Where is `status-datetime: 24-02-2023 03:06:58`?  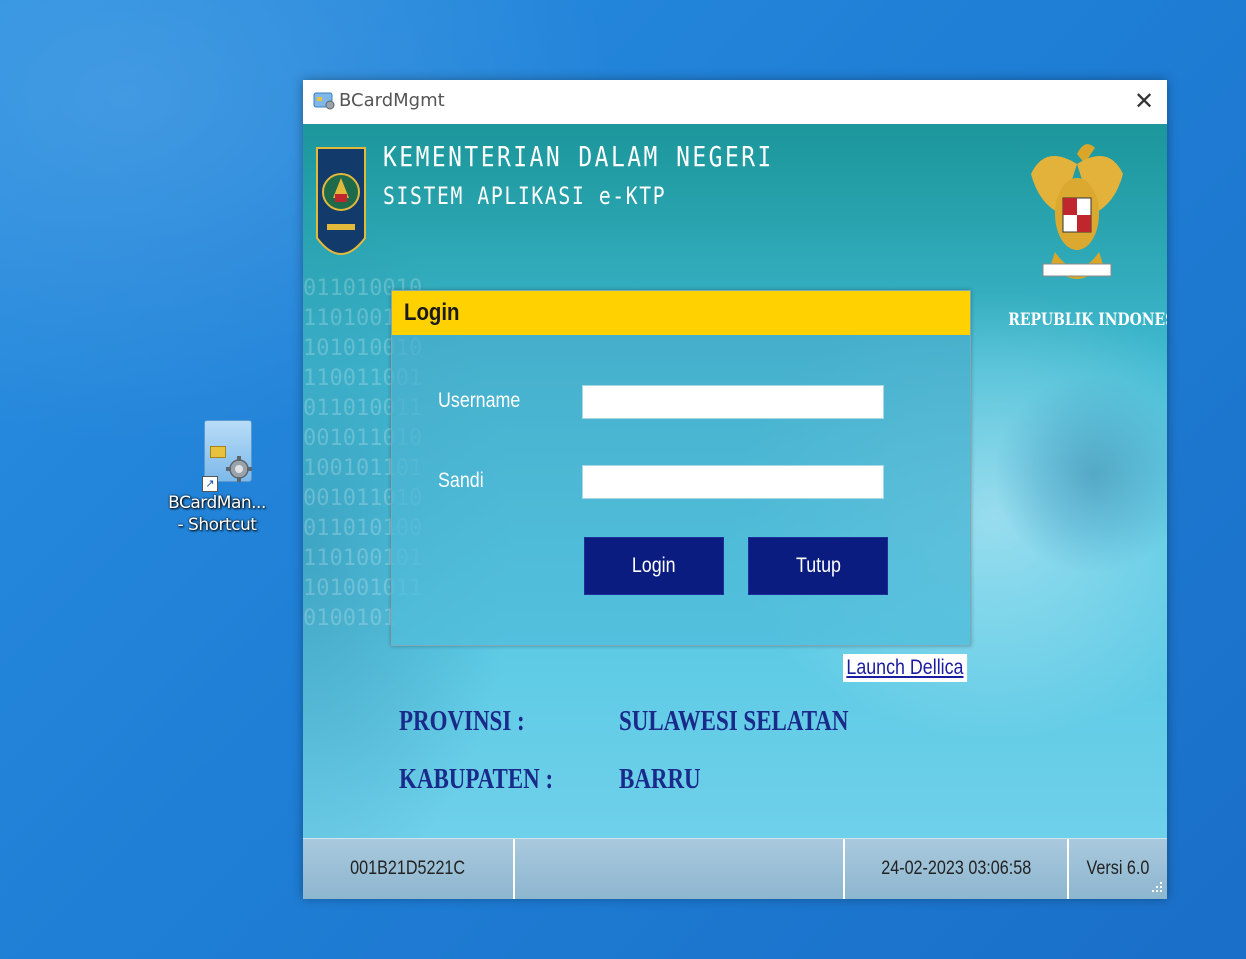
status-datetime: 24-02-2023 03:06:58 is located at coordinates (957, 869).